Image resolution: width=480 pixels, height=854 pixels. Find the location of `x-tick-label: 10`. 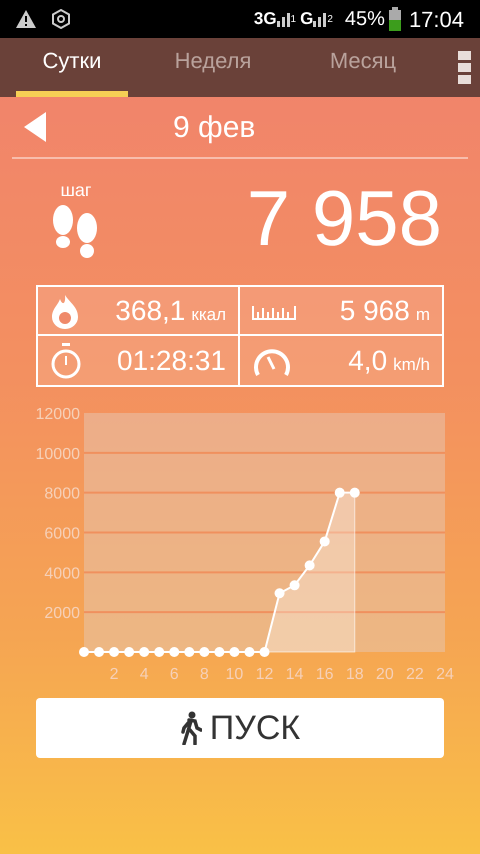

x-tick-label: 10 is located at coordinates (235, 674).